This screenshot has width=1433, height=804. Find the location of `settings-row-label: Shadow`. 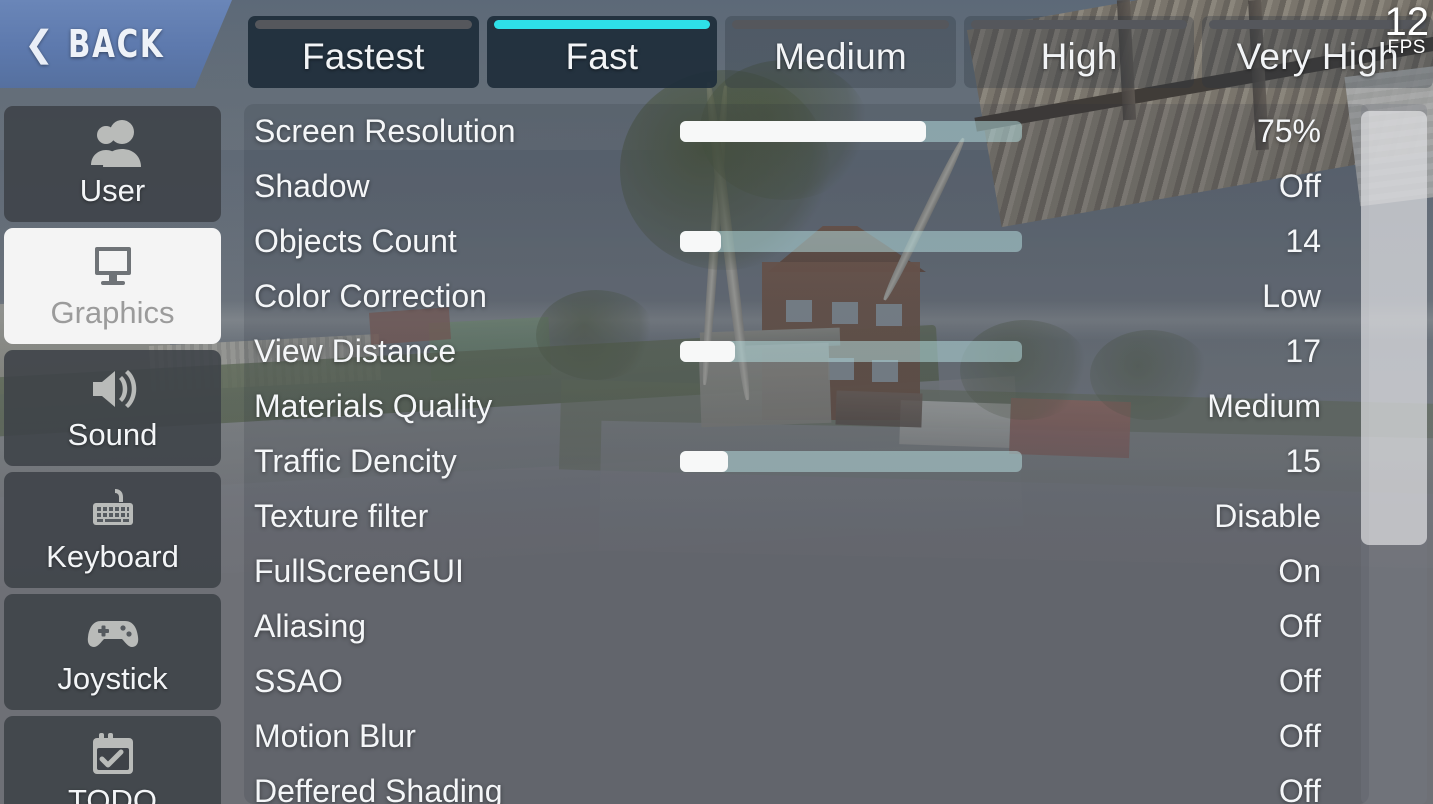

settings-row-label: Shadow is located at coordinates (312, 186).